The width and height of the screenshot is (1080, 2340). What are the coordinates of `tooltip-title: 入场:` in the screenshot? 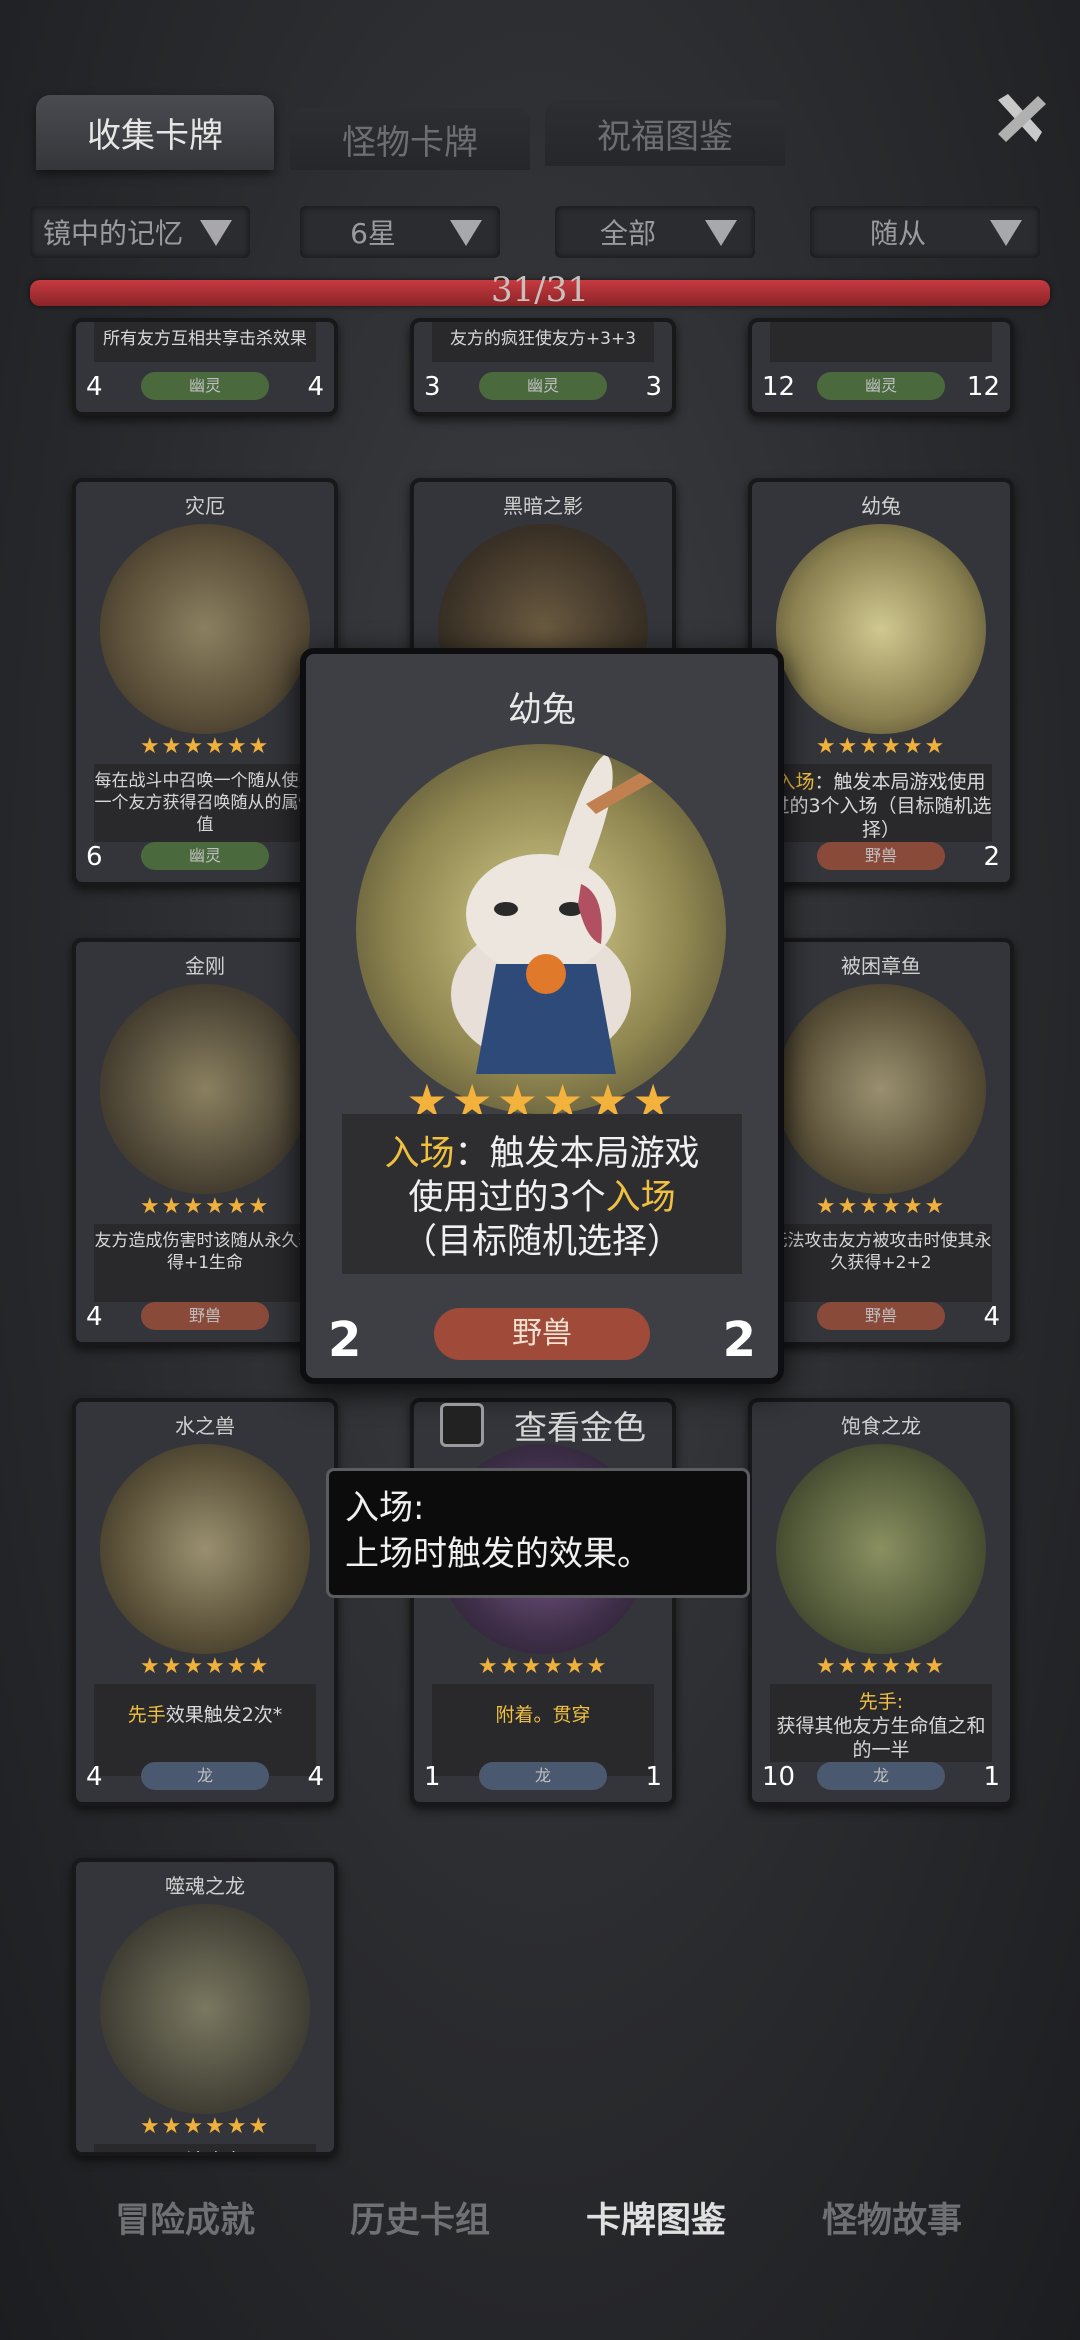 It's located at (385, 1508).